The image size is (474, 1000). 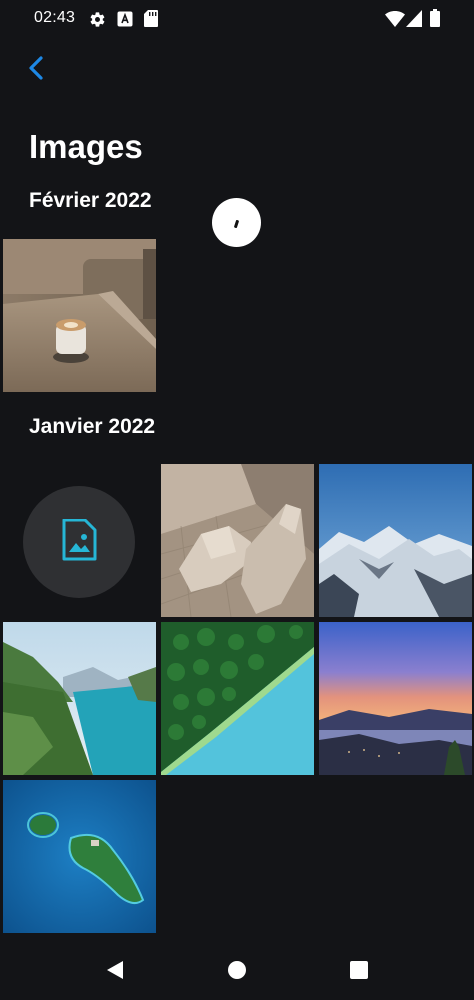 I want to click on navigation-bar, so click(x=237, y=969).